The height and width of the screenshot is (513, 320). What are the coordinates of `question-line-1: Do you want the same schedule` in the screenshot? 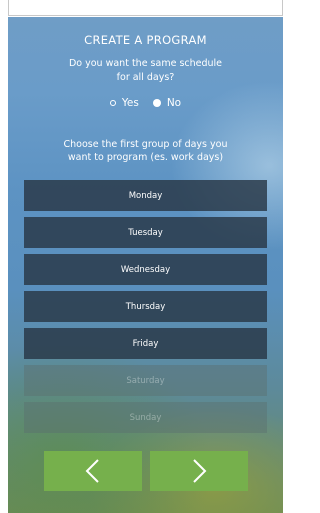 It's located at (145, 63).